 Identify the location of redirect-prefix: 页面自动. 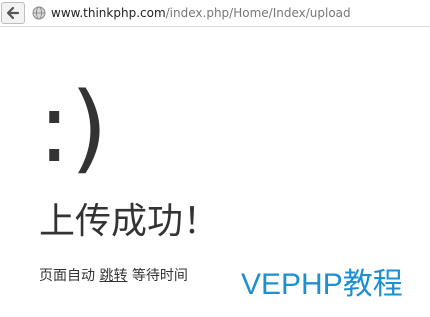
(67, 276).